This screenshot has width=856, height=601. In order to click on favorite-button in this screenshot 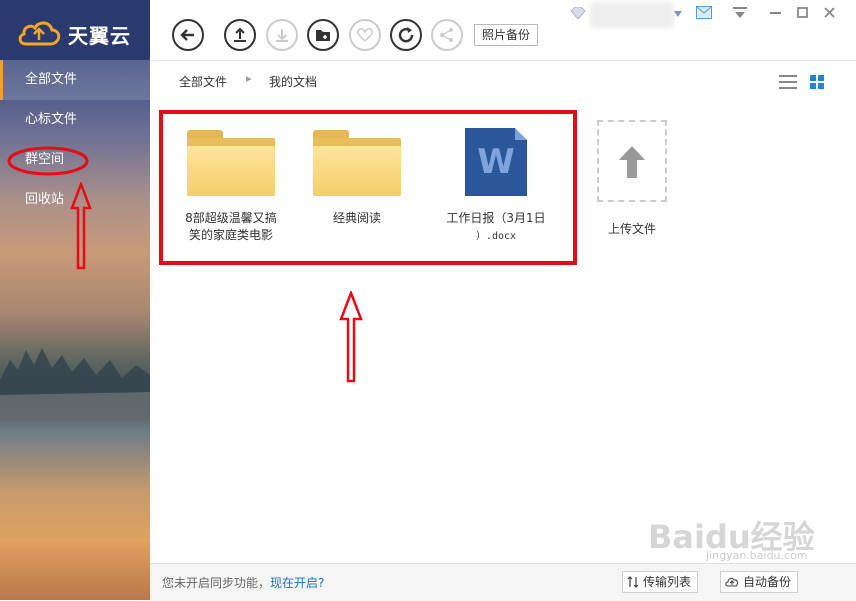, I will do `click(365, 35)`.